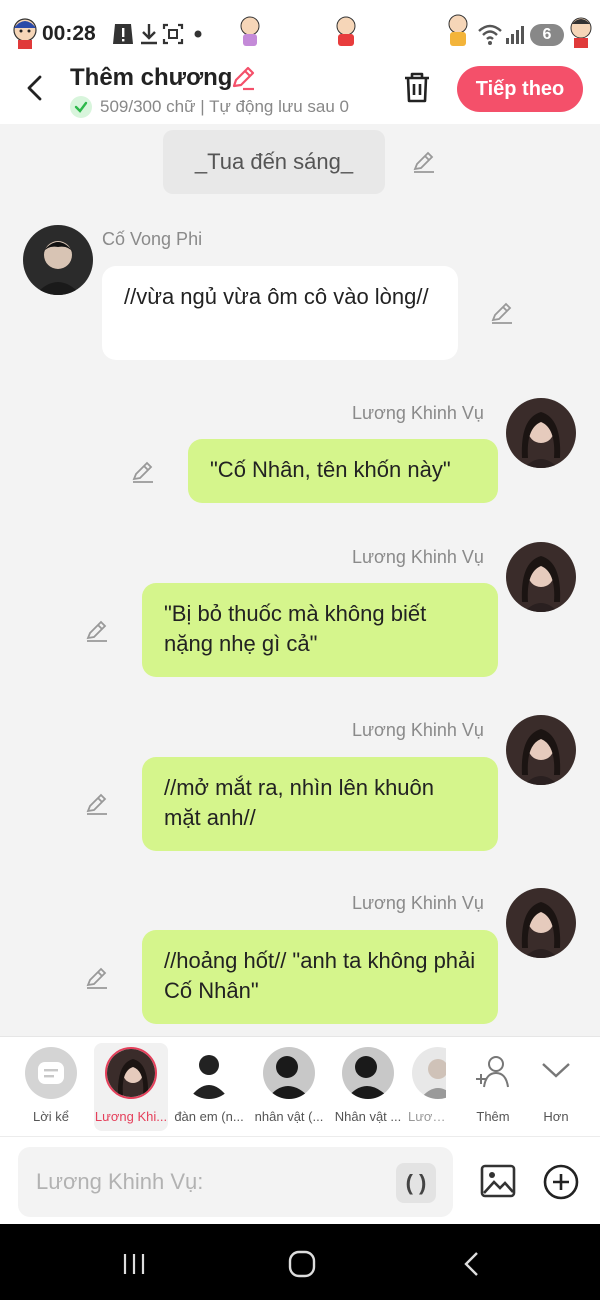 The height and width of the screenshot is (1300, 600). What do you see at coordinates (123, 34) in the screenshot?
I see `alert-icon` at bounding box center [123, 34].